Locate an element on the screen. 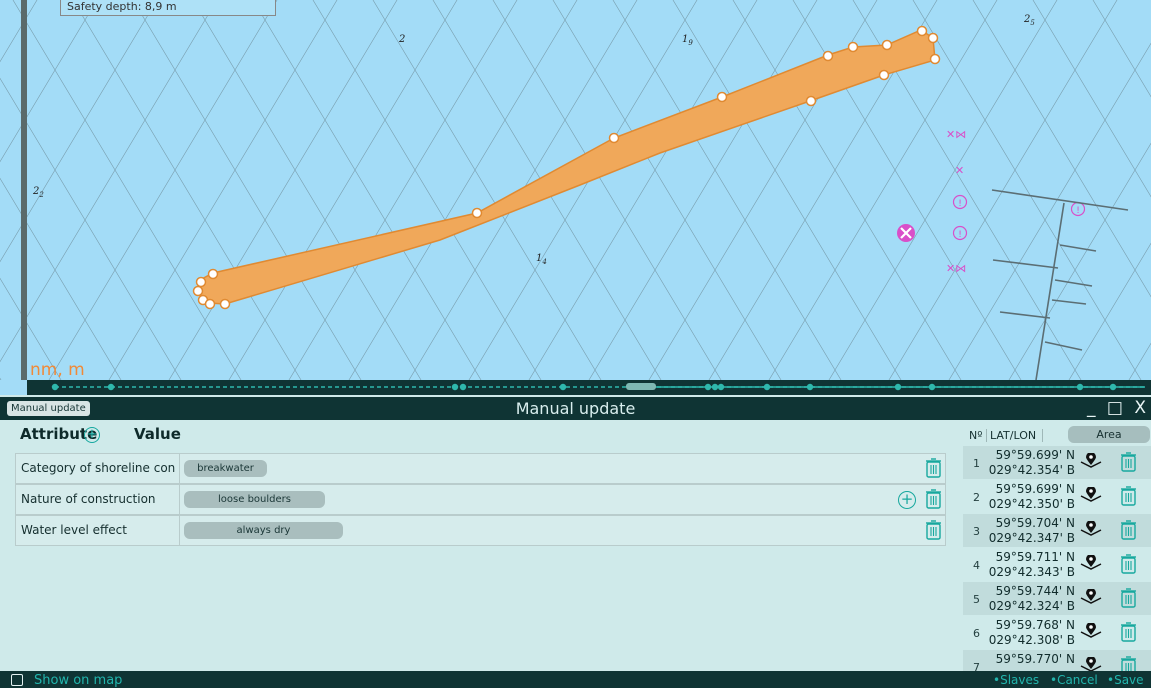  coordinate-row: 1 59°59.699' N 029°42.354' B is located at coordinates (1057, 462).